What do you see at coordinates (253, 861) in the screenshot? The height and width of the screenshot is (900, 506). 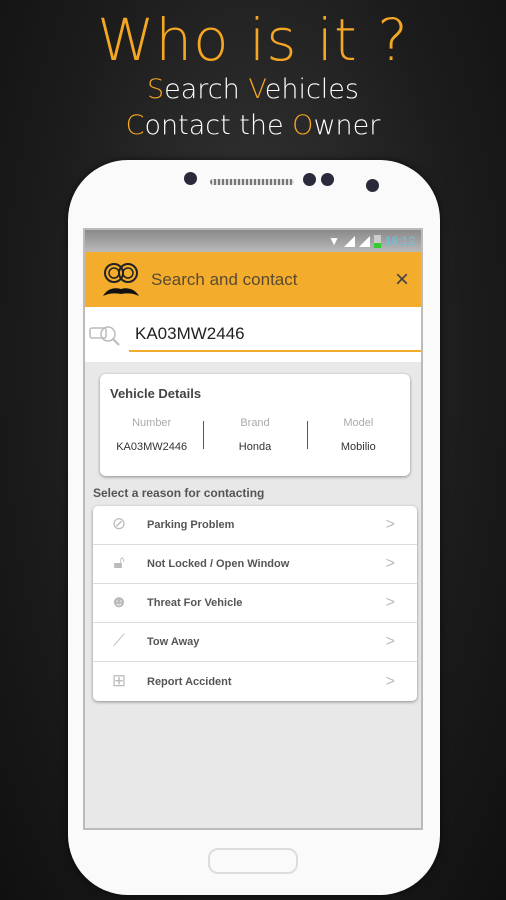 I see `home-button` at bounding box center [253, 861].